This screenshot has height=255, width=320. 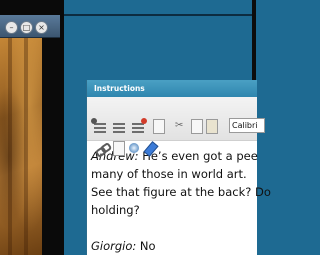 I want to click on dialogue-line: See that figure at the back? Do, so click(x=181, y=192).